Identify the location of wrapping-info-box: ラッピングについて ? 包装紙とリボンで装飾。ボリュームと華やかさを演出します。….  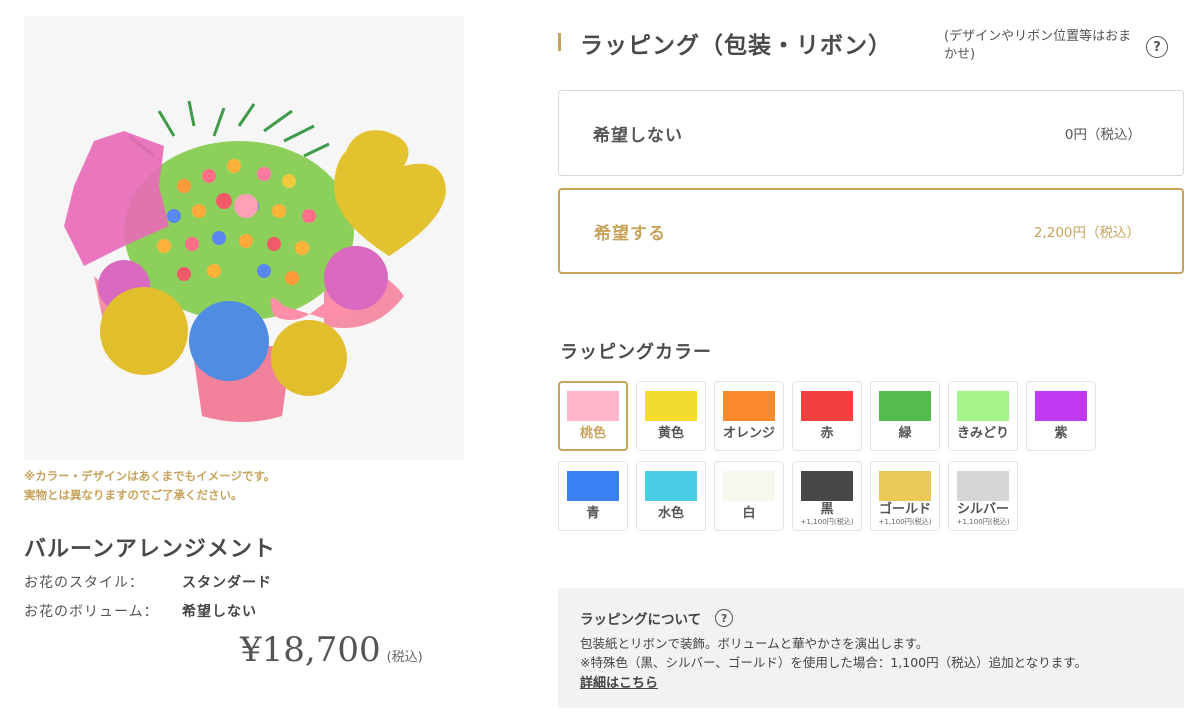
(871, 648).